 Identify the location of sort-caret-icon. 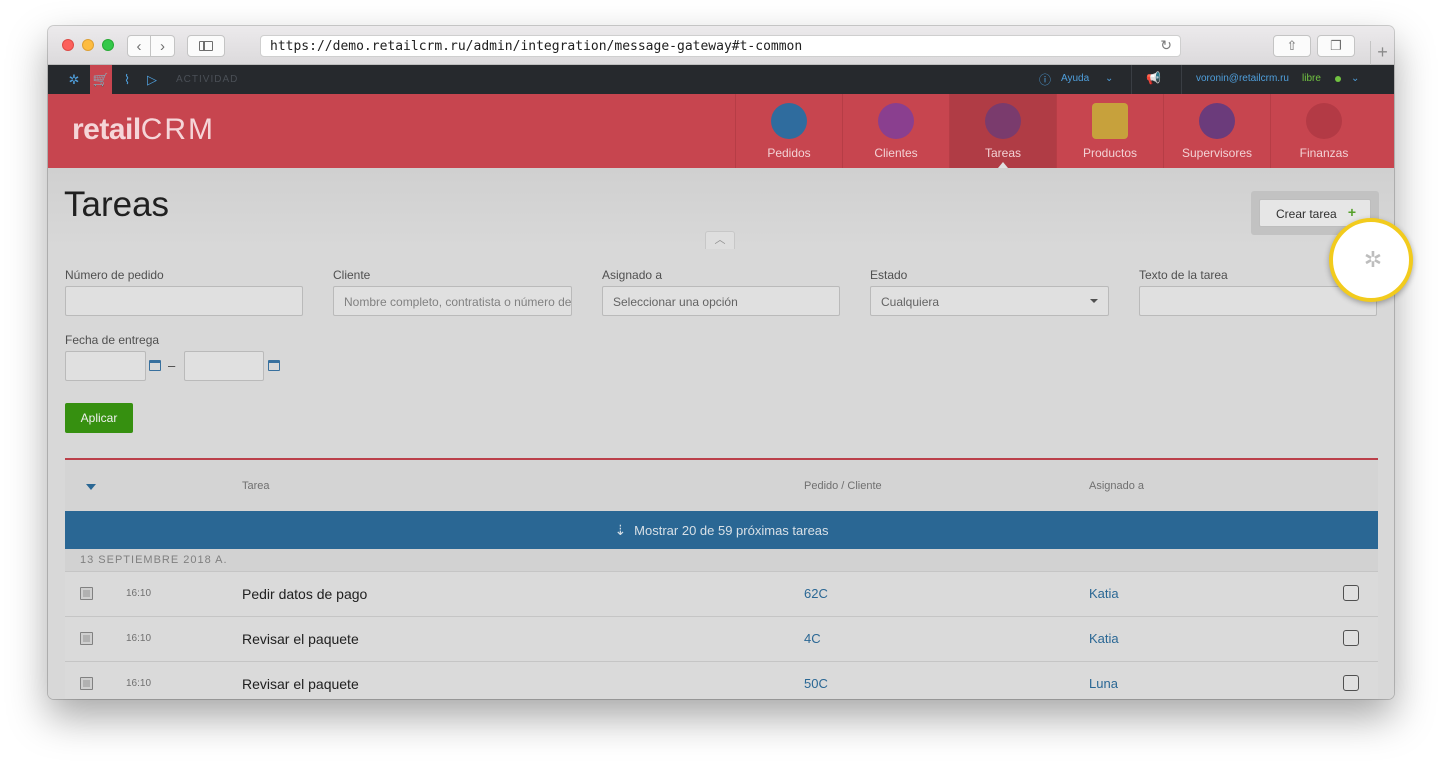
(91, 487).